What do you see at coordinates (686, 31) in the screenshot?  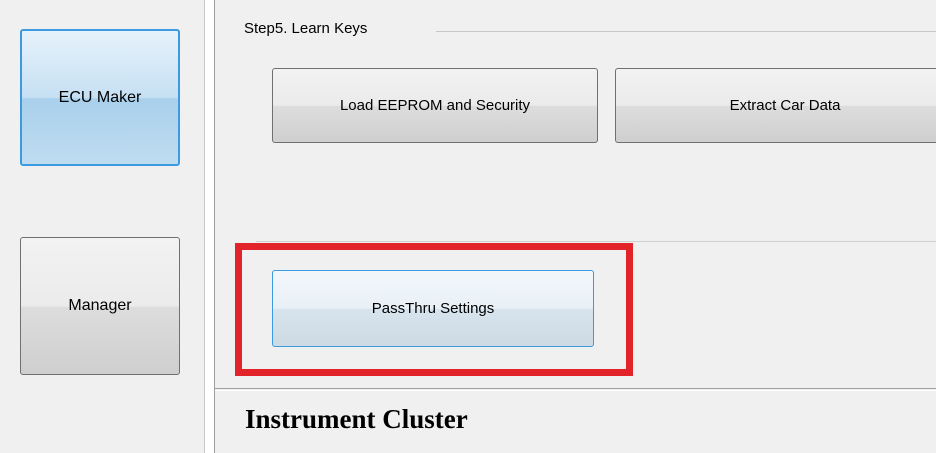 I see `step-group-rule` at bounding box center [686, 31].